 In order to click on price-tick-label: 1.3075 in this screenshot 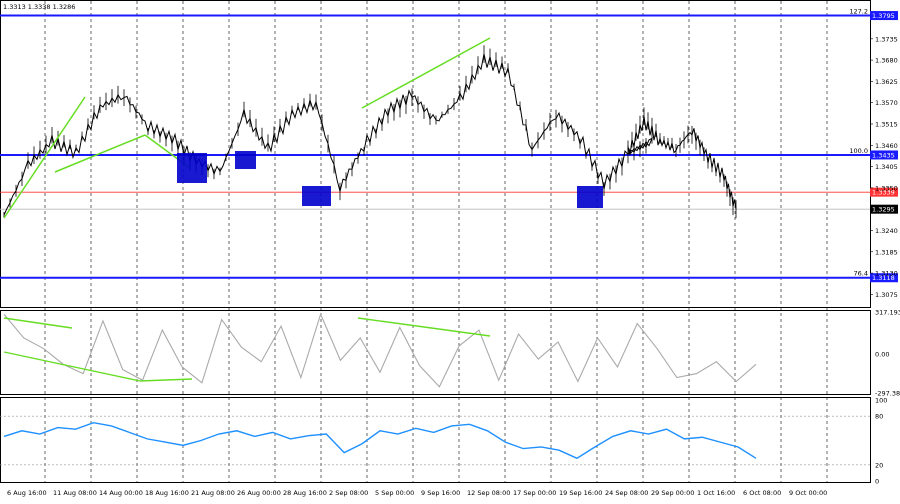, I will do `click(886, 295)`.